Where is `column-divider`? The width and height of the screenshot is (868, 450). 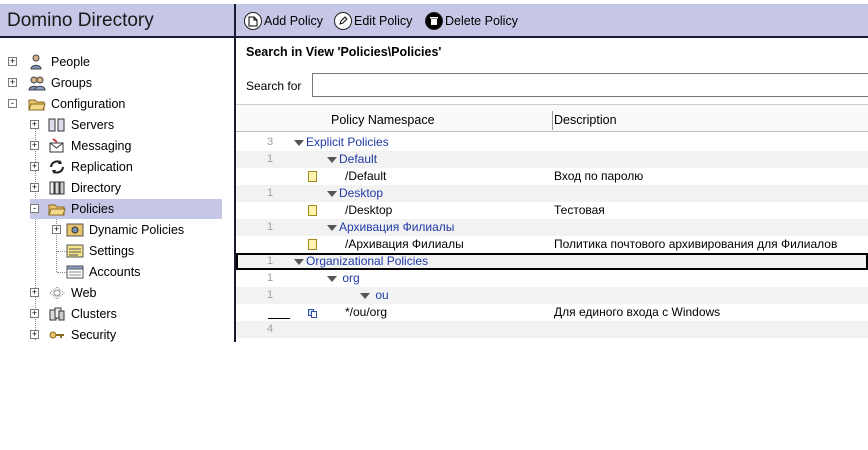 column-divider is located at coordinates (552, 120).